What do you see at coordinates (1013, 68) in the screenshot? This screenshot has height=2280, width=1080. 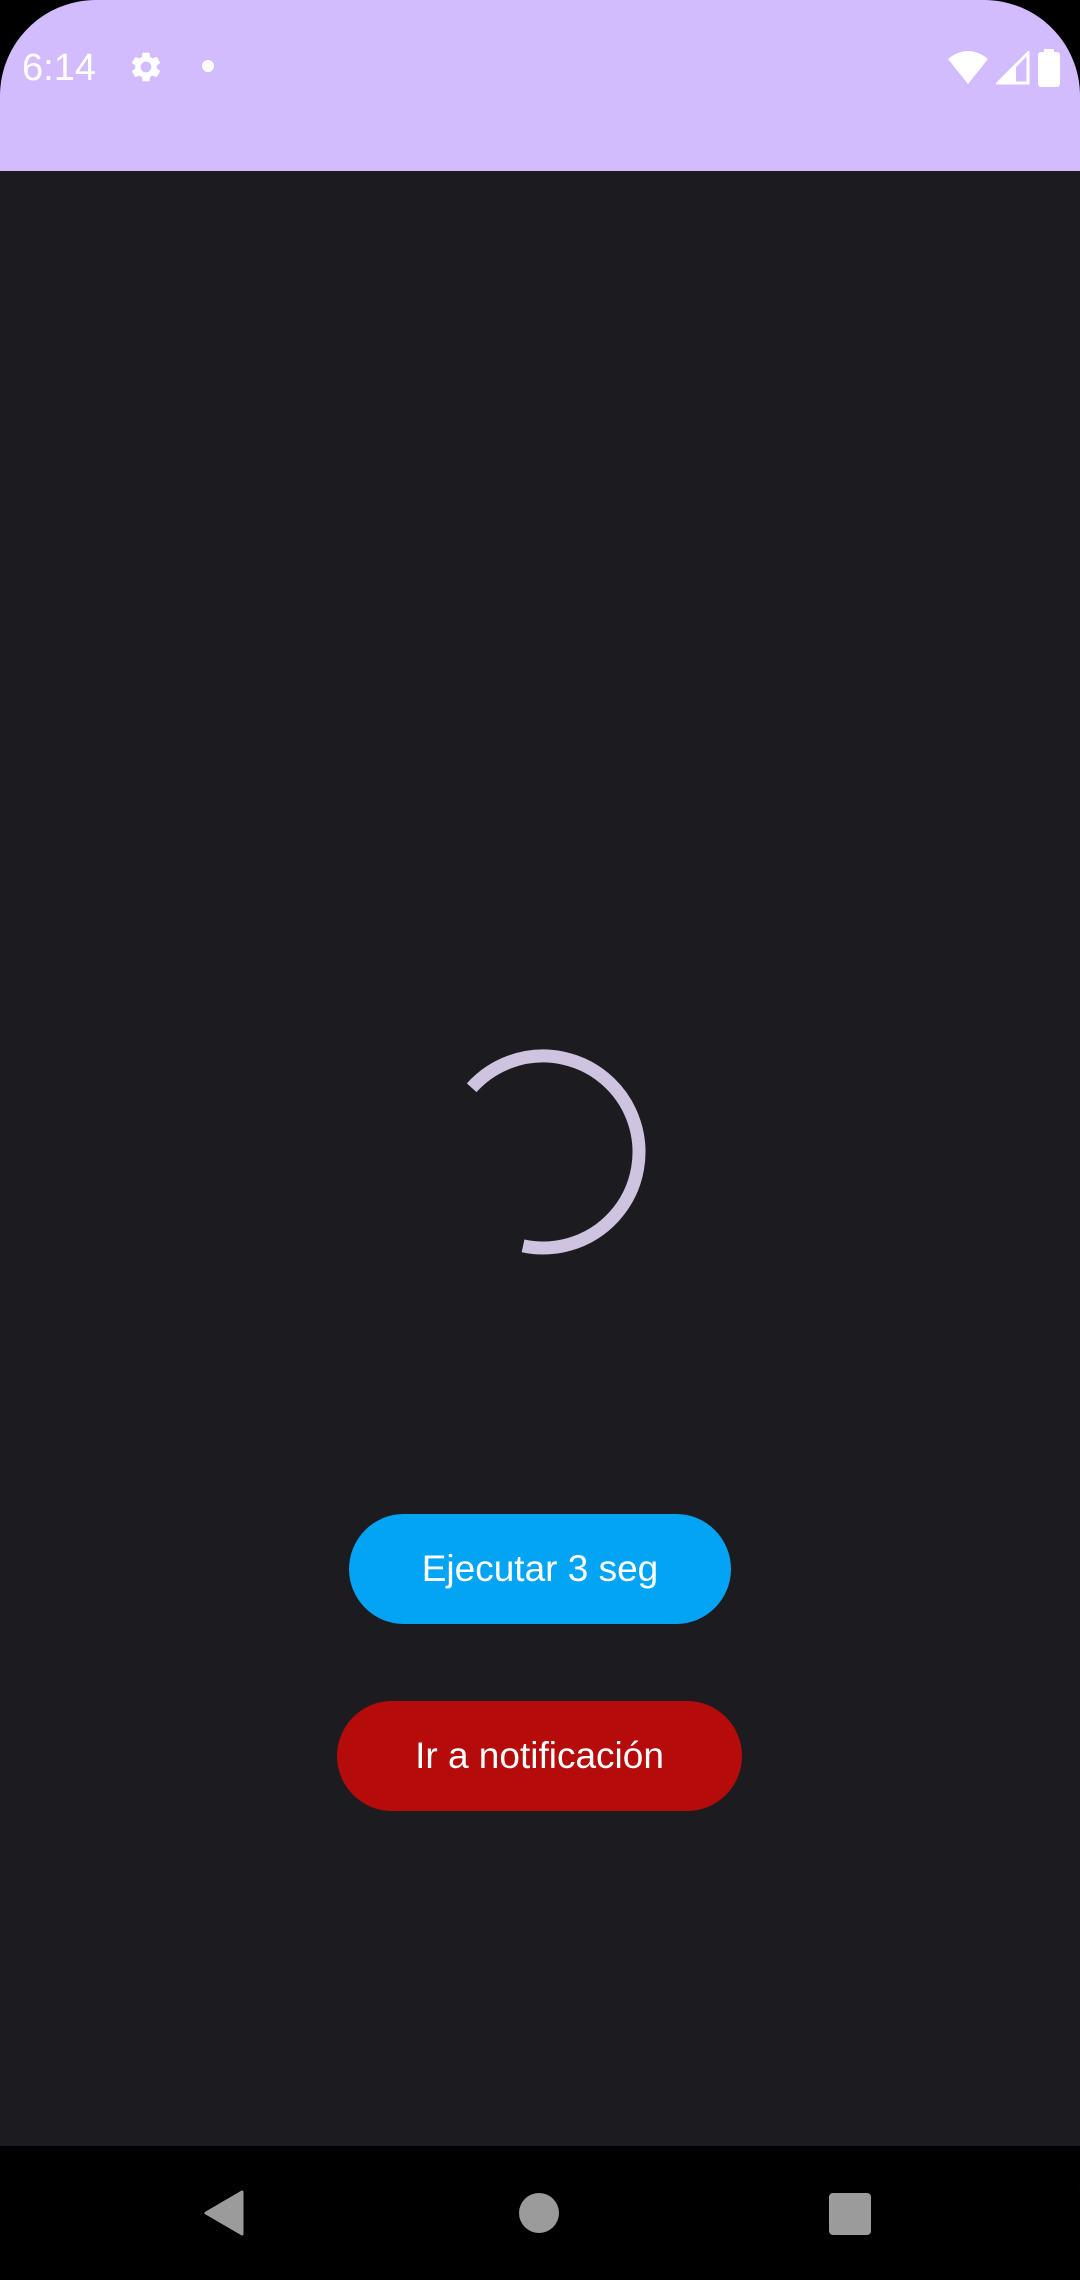 I see `cell-signal-icon` at bounding box center [1013, 68].